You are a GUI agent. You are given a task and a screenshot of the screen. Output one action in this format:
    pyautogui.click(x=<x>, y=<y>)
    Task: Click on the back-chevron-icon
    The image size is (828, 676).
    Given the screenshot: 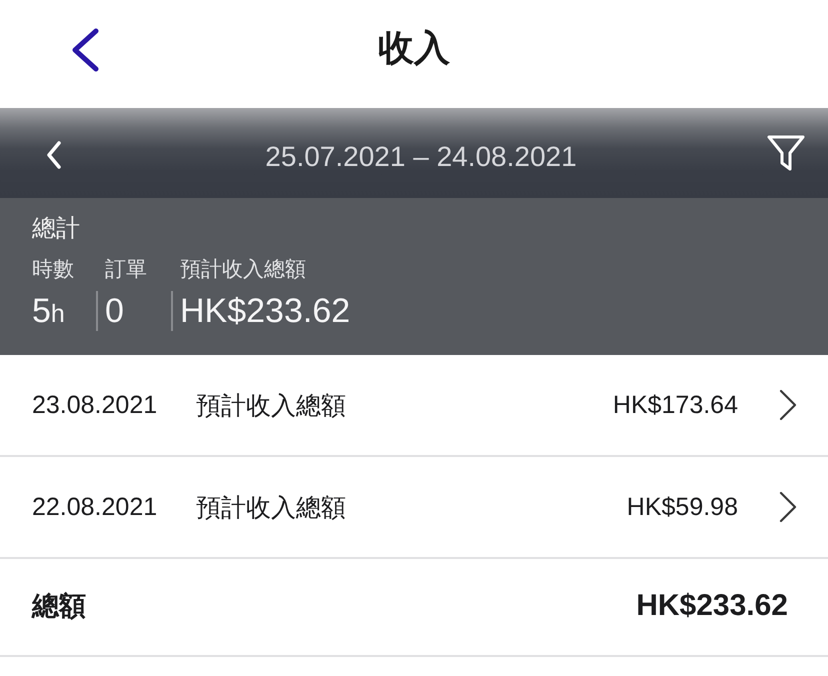 What is the action you would take?
    pyautogui.click(x=85, y=50)
    